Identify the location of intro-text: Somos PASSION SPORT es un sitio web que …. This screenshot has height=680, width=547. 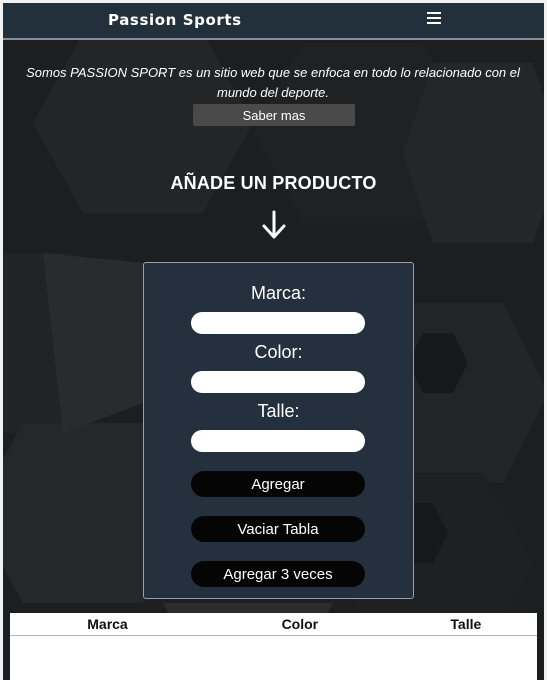
(273, 82).